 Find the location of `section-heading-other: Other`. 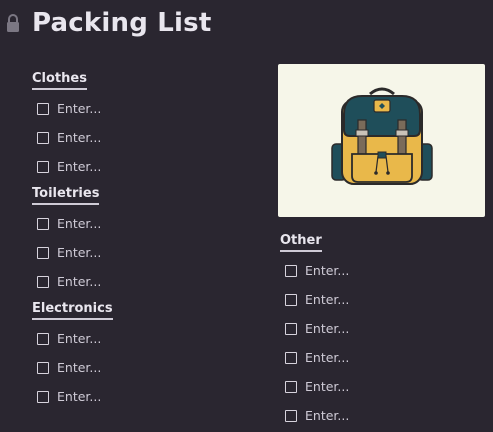

section-heading-other: Other is located at coordinates (301, 242).